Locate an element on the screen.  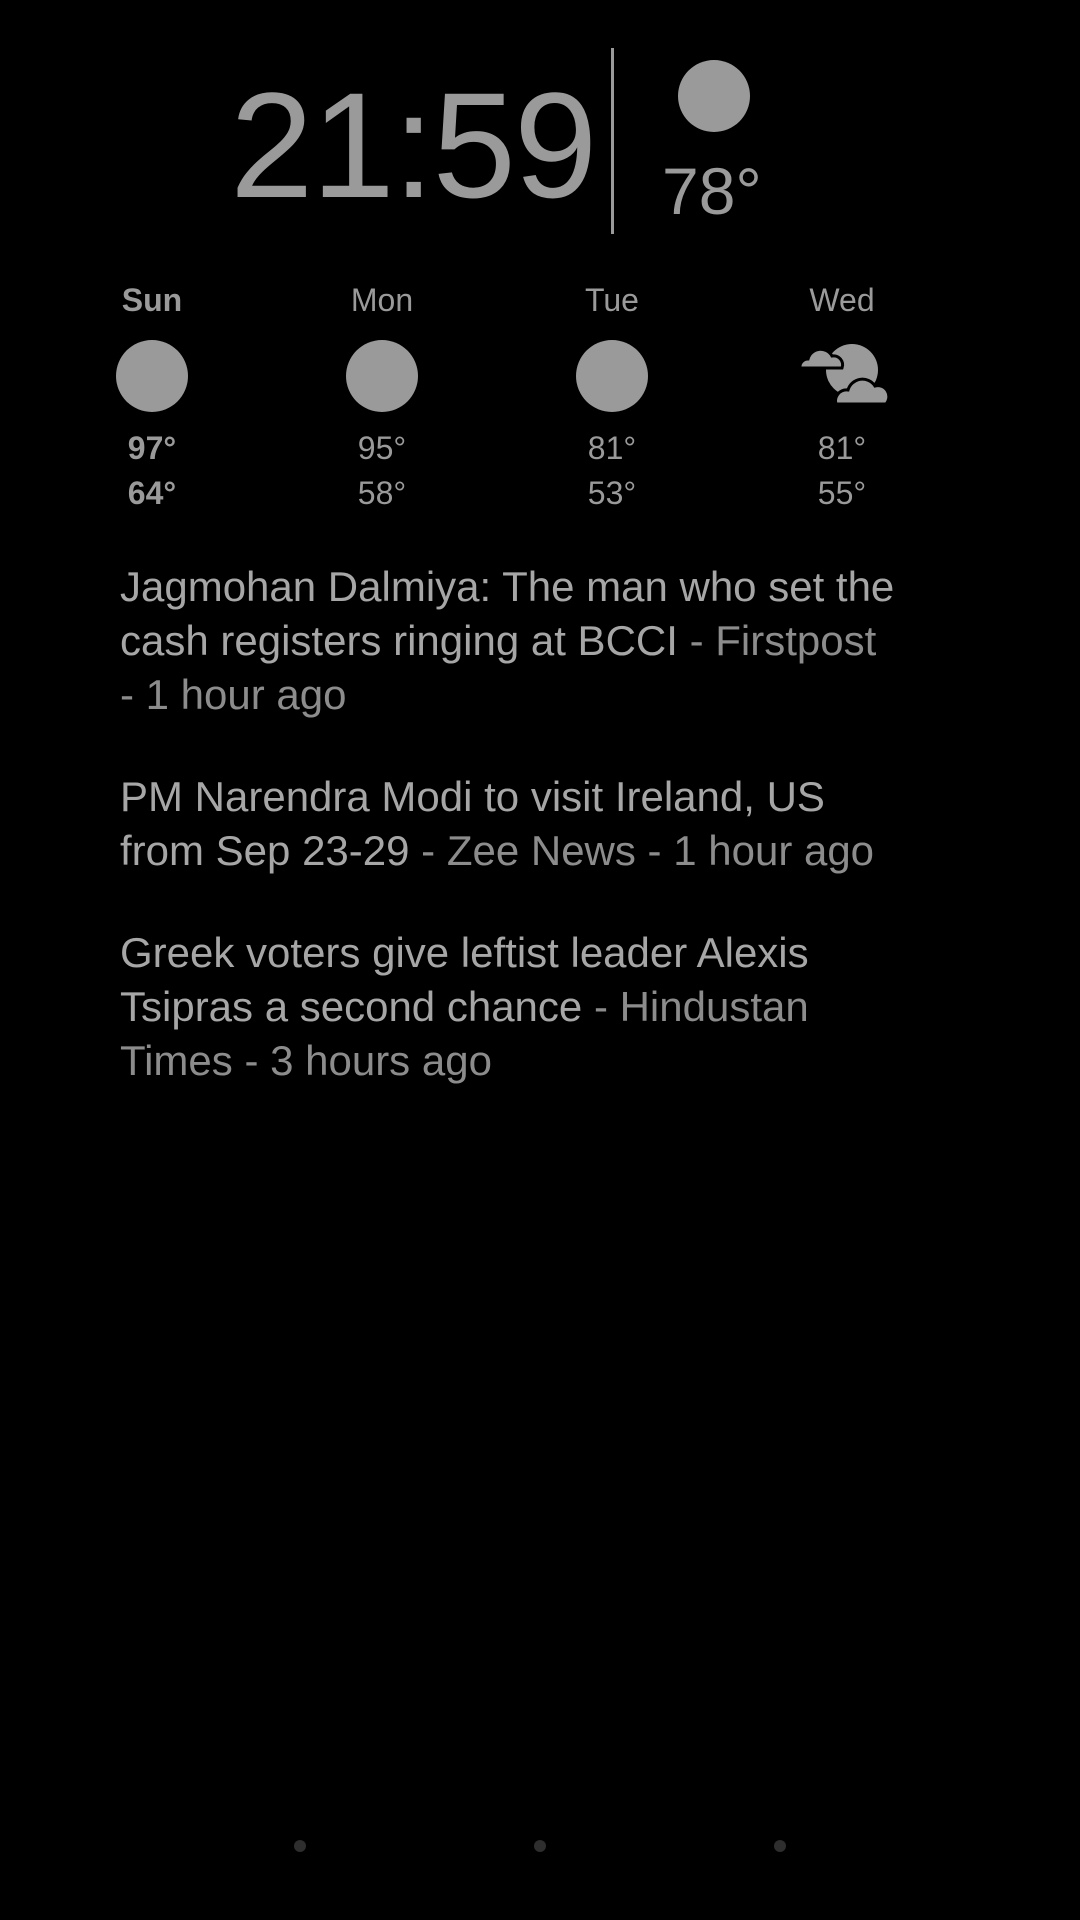
forecast-high-temp: 97° is located at coordinates (152, 448).